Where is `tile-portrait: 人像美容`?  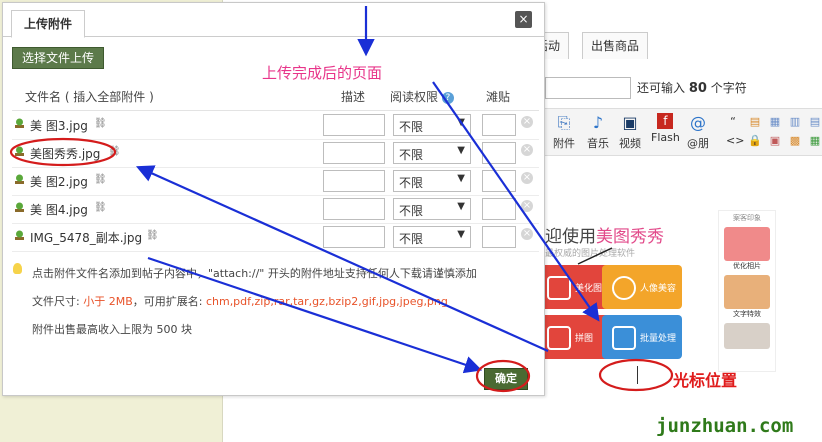 tile-portrait: 人像美容 is located at coordinates (642, 287).